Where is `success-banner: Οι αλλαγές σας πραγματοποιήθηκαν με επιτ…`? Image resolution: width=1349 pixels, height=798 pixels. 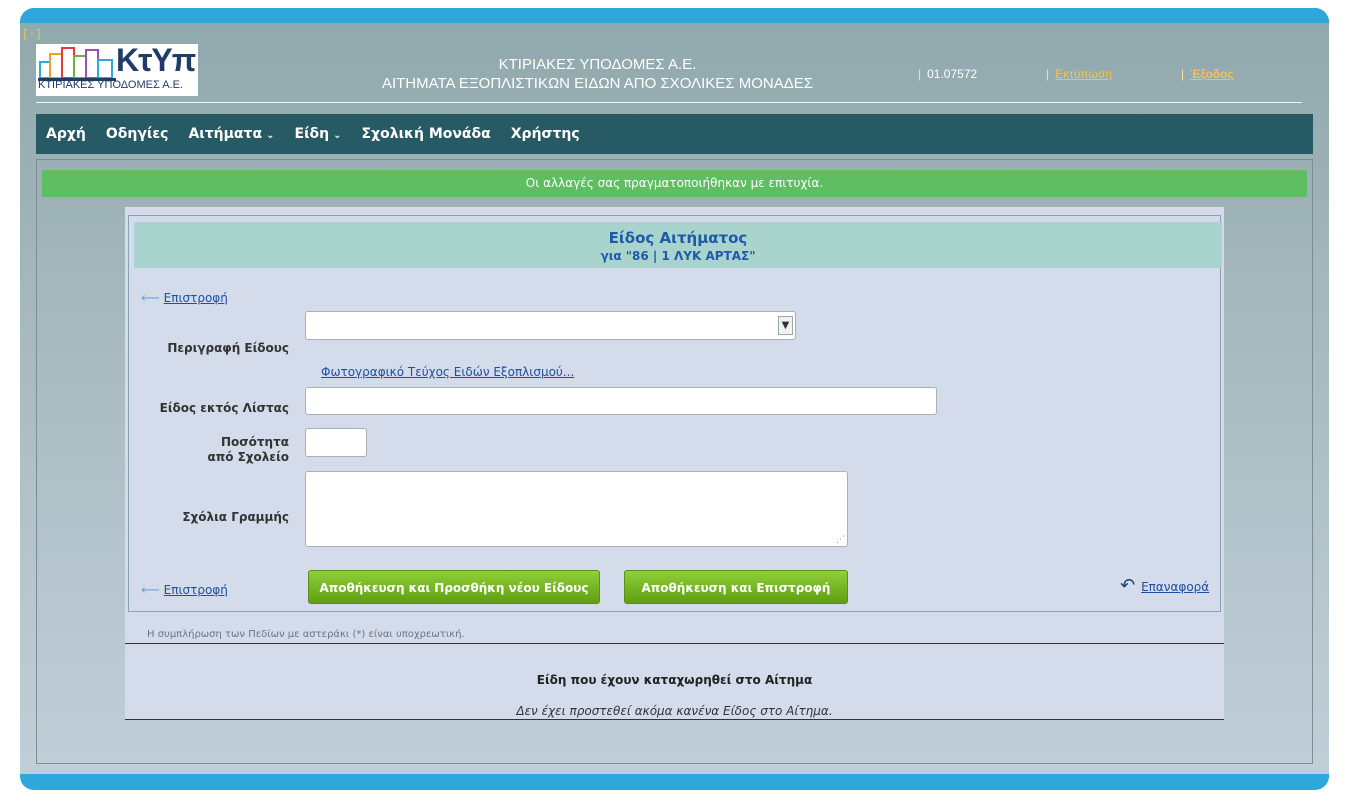
success-banner: Οι αλλαγές σας πραγματοποιήθηκαν με επιτ… is located at coordinates (674, 183).